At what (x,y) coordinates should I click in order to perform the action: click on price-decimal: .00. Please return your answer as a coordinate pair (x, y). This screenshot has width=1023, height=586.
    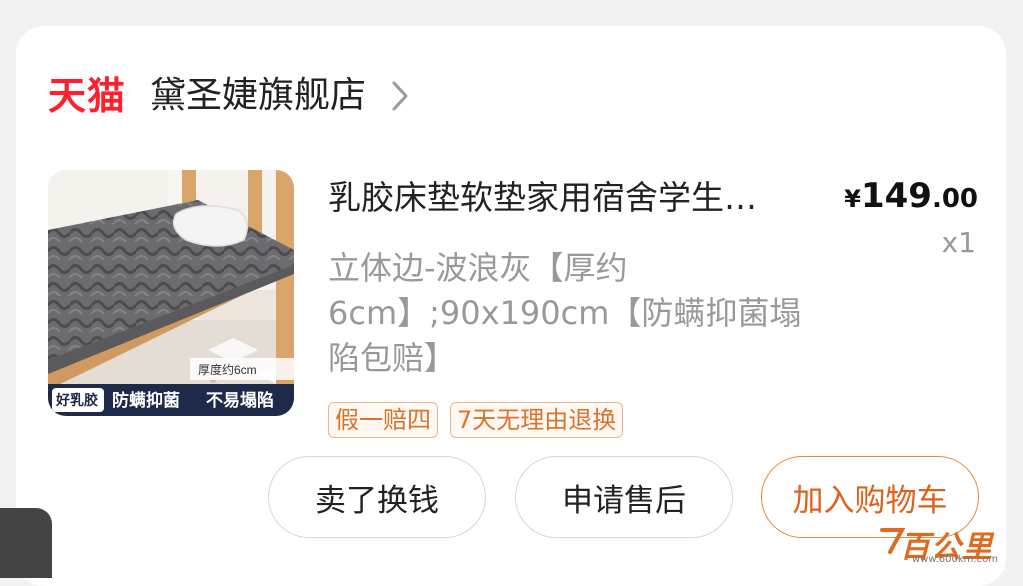
    Looking at the image, I should click on (954, 199).